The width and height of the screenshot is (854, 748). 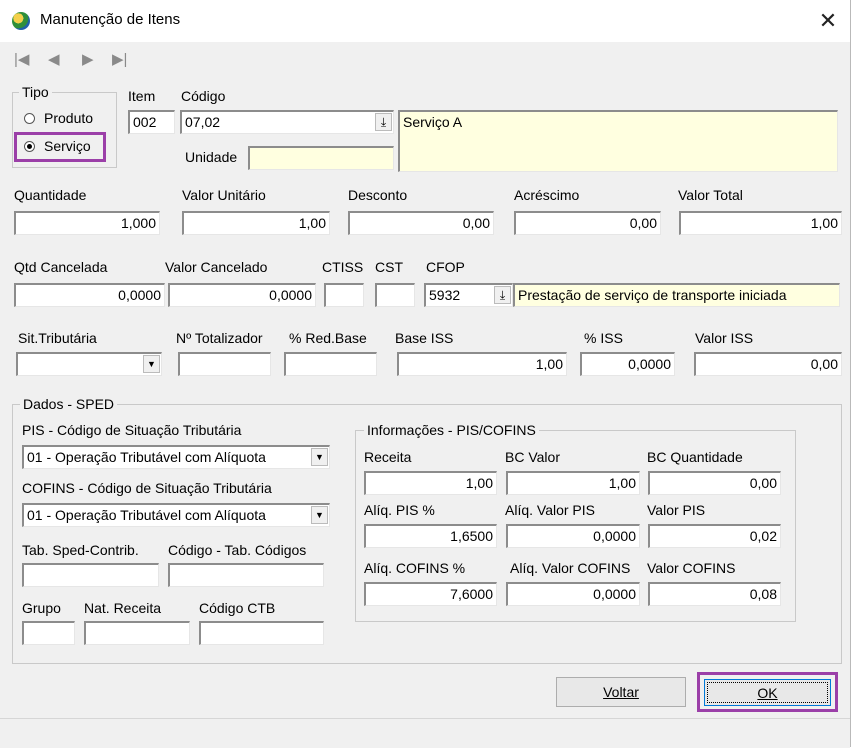 I want to click on ok-button-label: OK, so click(x=767, y=693).